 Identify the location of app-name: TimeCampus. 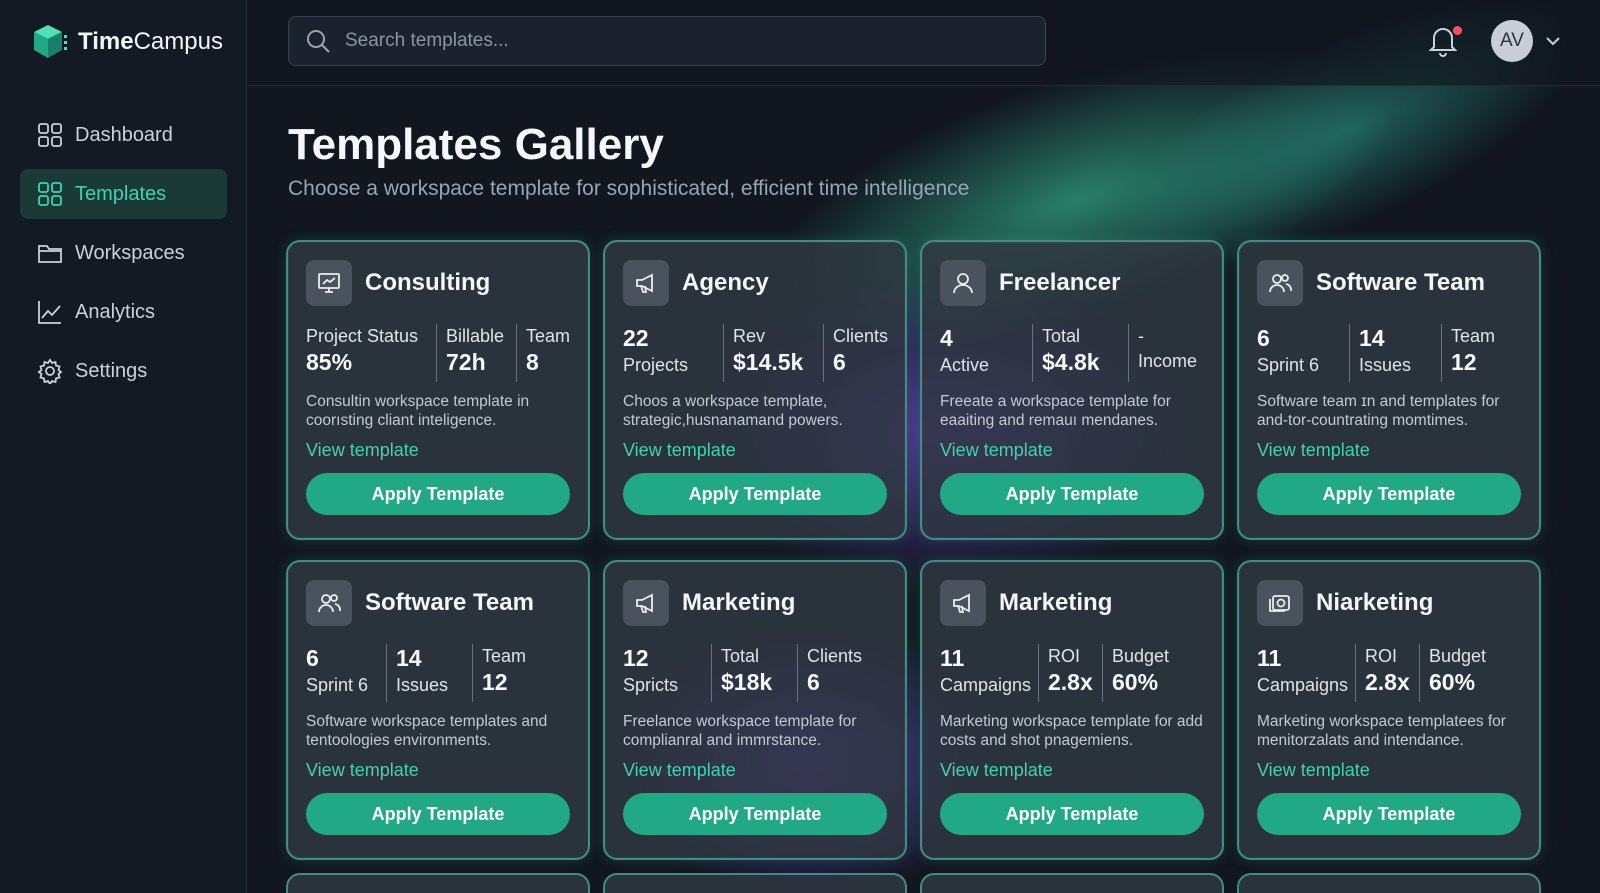
(150, 41).